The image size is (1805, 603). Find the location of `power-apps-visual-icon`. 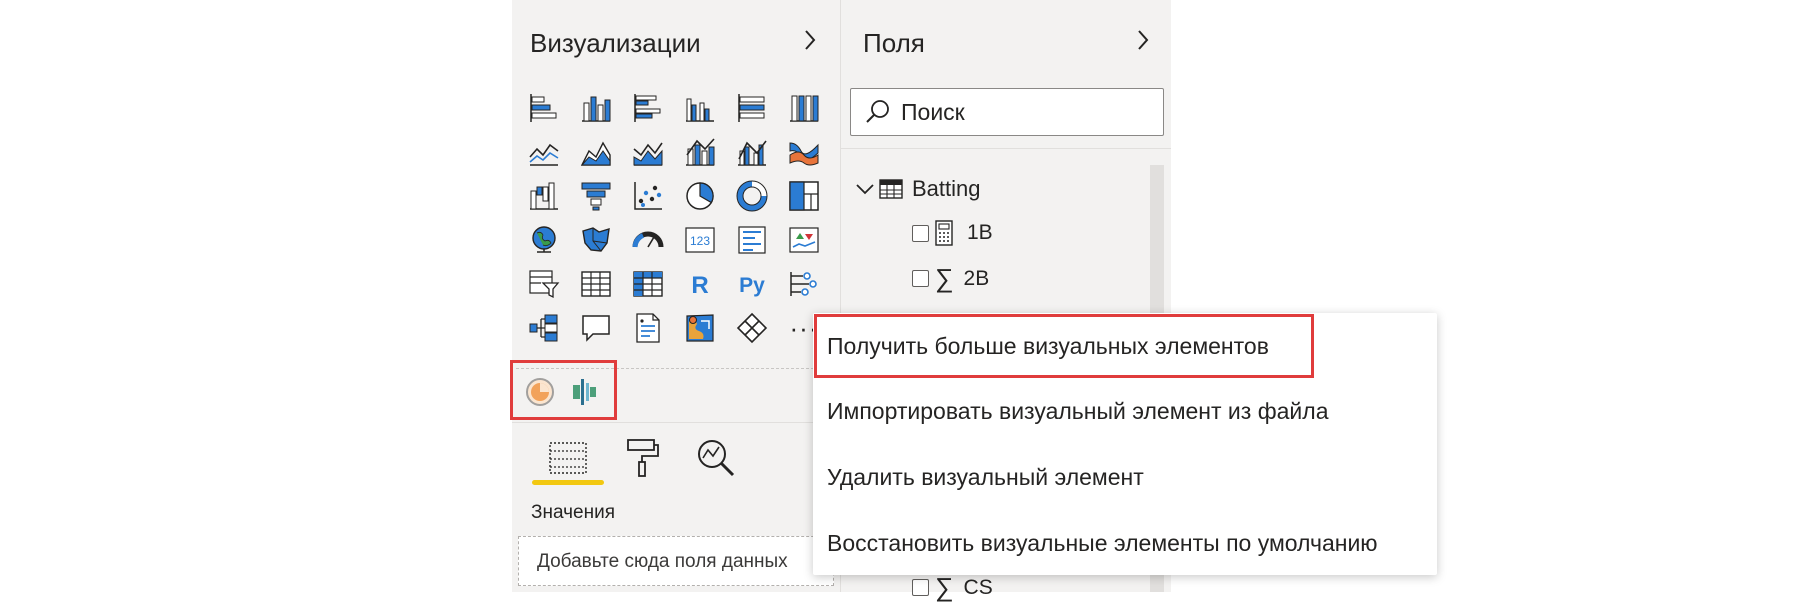

power-apps-visual-icon is located at coordinates (752, 328).